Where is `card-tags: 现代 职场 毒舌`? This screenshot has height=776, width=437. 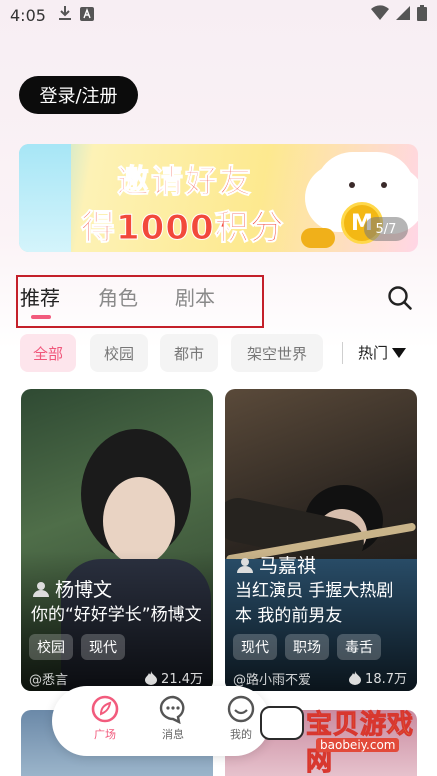 card-tags: 现代 职场 毒舌 is located at coordinates (307, 647).